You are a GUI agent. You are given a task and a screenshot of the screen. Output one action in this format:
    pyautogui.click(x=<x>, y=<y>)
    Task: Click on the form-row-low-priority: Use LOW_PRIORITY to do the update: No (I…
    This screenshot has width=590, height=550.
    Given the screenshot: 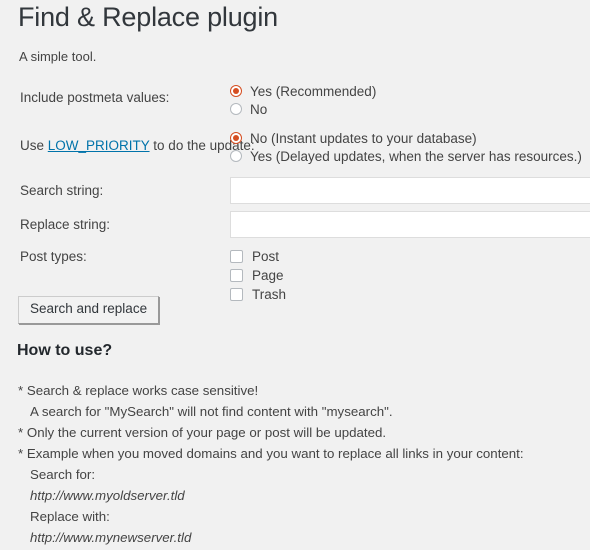 What is the action you would take?
    pyautogui.click(x=295, y=147)
    